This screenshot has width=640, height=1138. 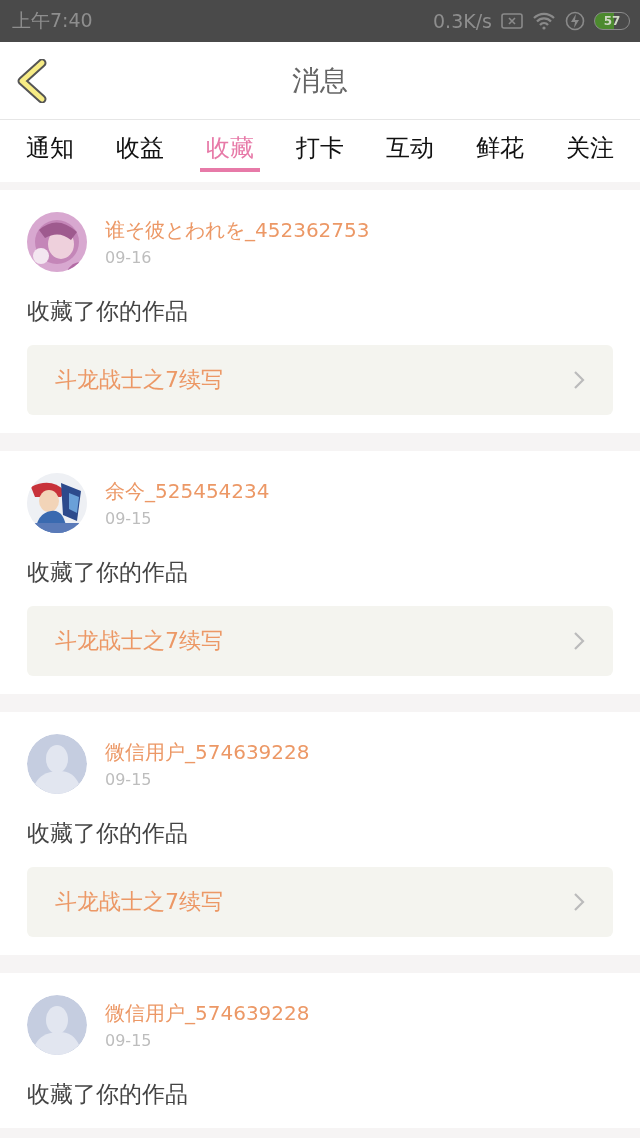 What do you see at coordinates (129, 257) in the screenshot?
I see `message-date: 09-16` at bounding box center [129, 257].